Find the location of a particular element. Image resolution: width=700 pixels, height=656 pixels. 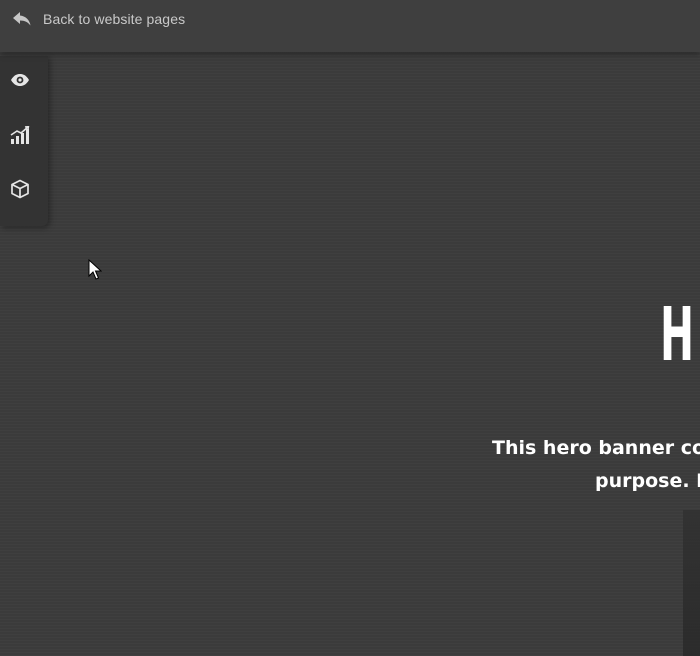

hero-description-line-2: purpose. I is located at coordinates (647, 481).